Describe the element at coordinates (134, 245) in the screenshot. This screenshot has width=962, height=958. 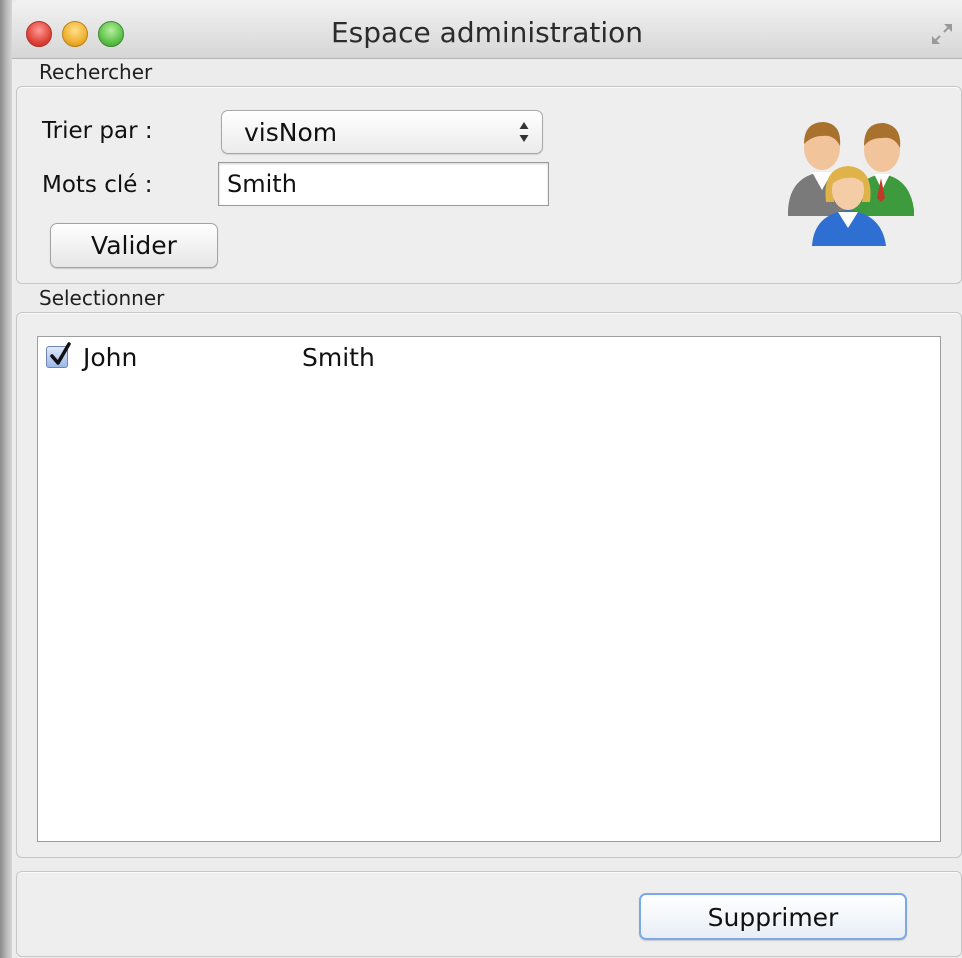
I see `validate-button: Valider` at that location.